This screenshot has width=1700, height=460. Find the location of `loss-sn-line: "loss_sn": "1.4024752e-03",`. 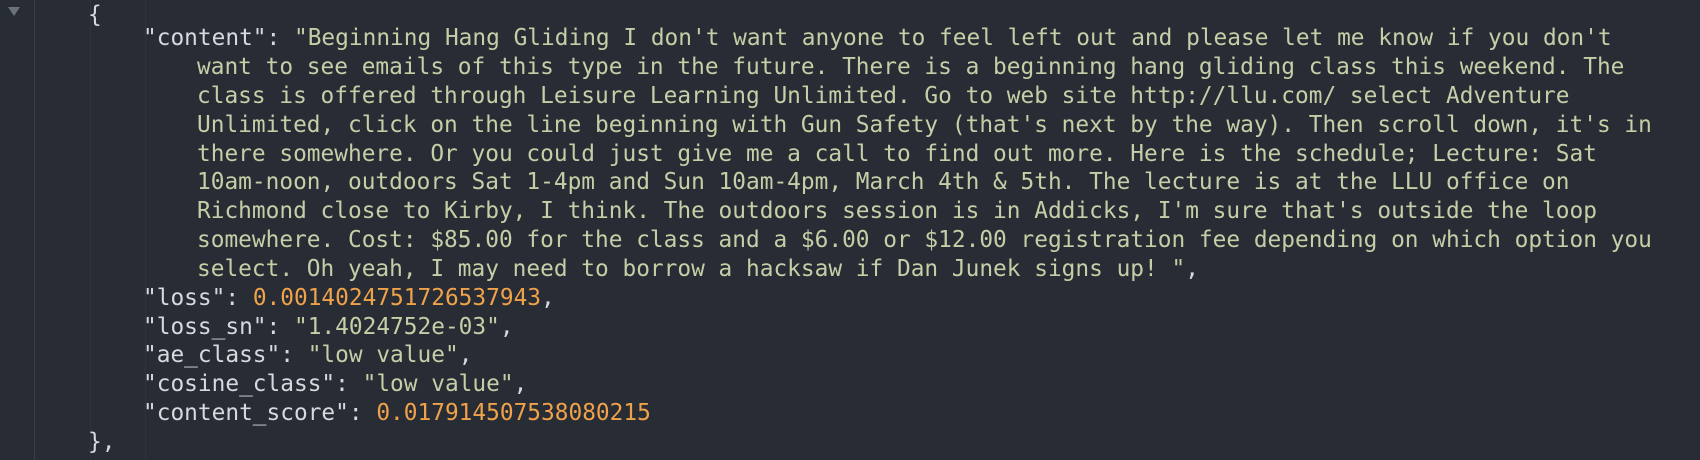

loss-sn-line: "loss_sn": "1.4024752e-03", is located at coordinates (328, 327).